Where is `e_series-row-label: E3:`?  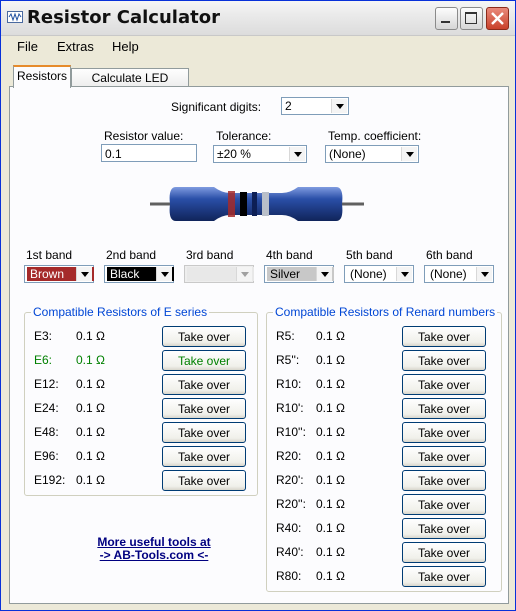 e_series-row-label: E3: is located at coordinates (43, 336).